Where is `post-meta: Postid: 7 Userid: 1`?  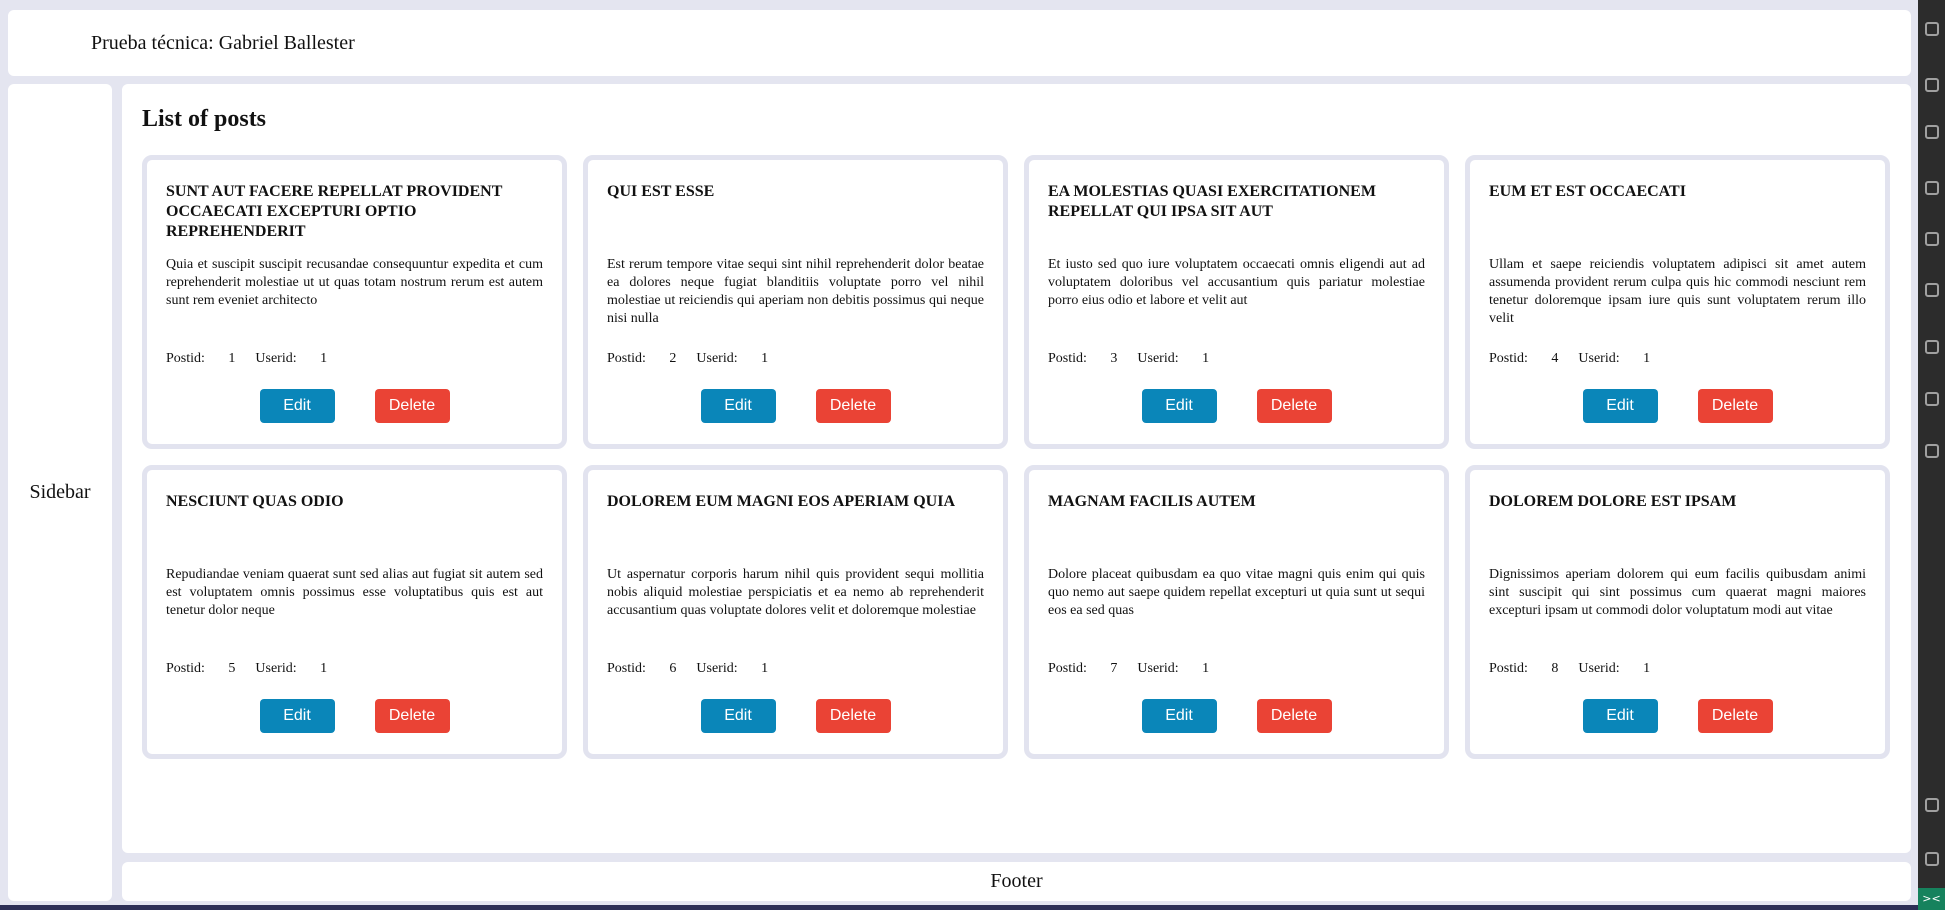
post-meta: Postid: 7 Userid: 1 is located at coordinates (1128, 669).